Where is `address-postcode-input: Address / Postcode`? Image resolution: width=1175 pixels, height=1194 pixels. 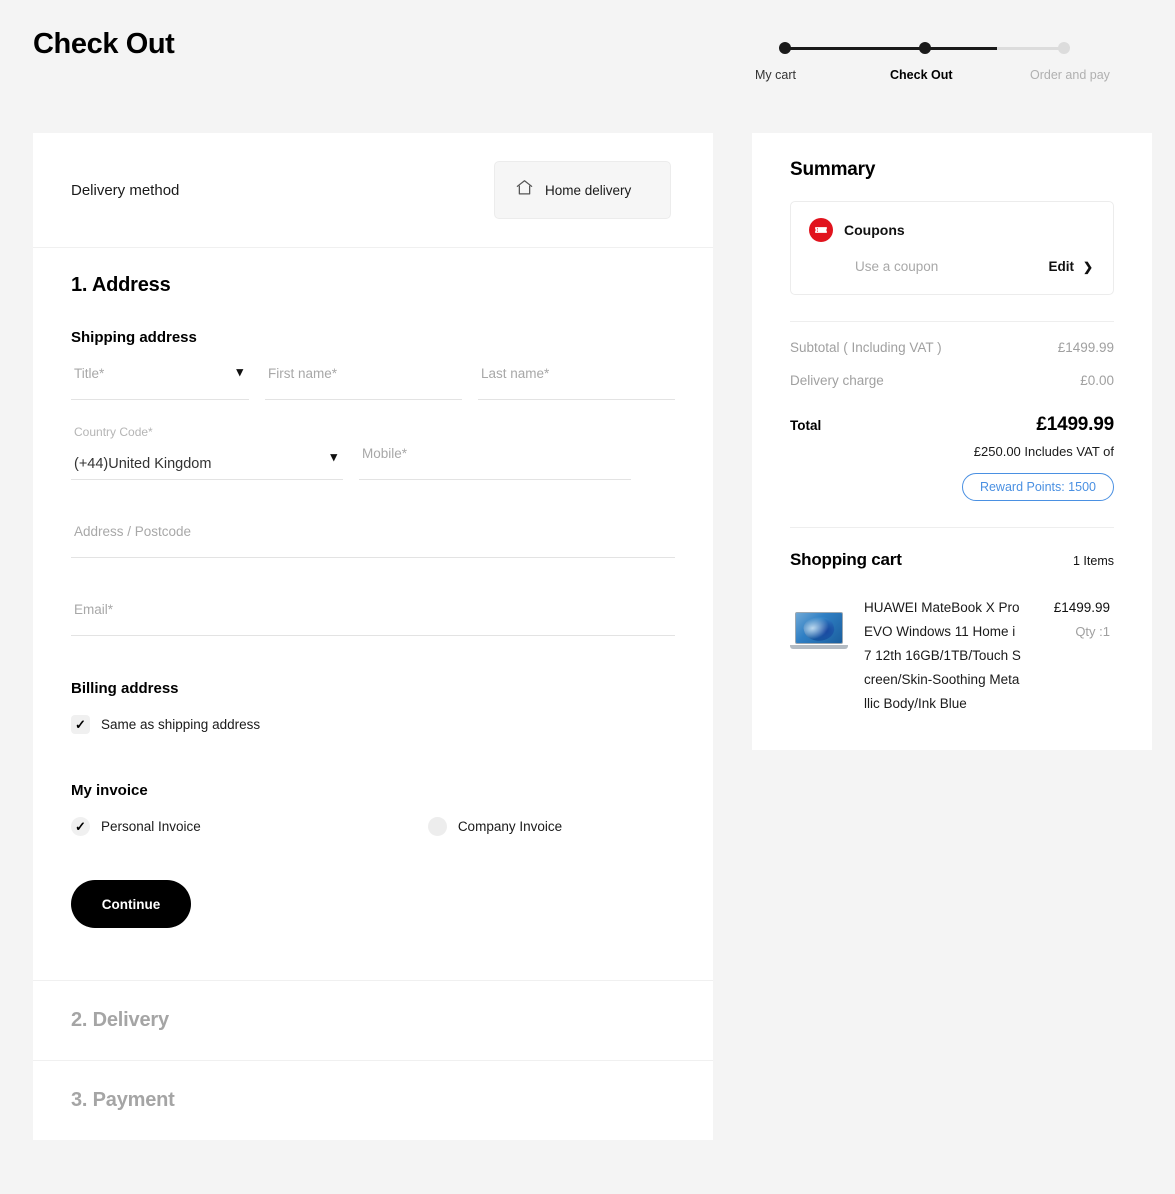
address-postcode-input: Address / Postcode is located at coordinates (373, 538).